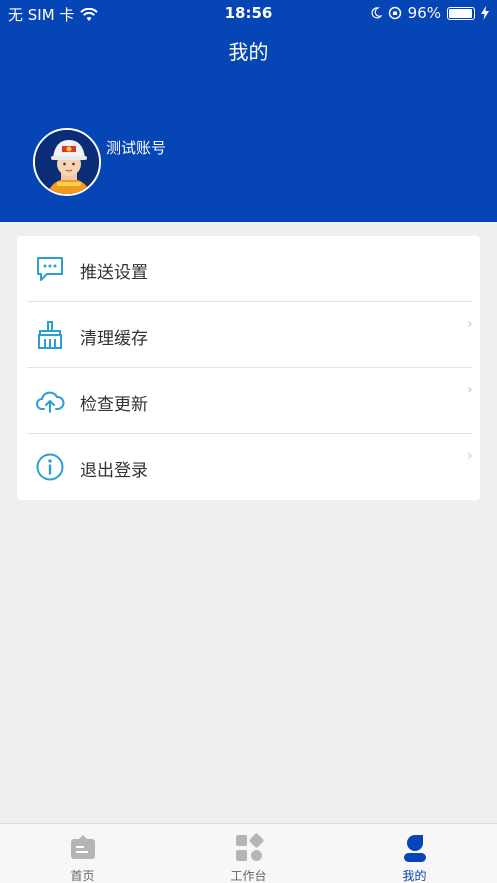 Image resolution: width=497 pixels, height=883 pixels. I want to click on cloud-upload-icon, so click(50, 402).